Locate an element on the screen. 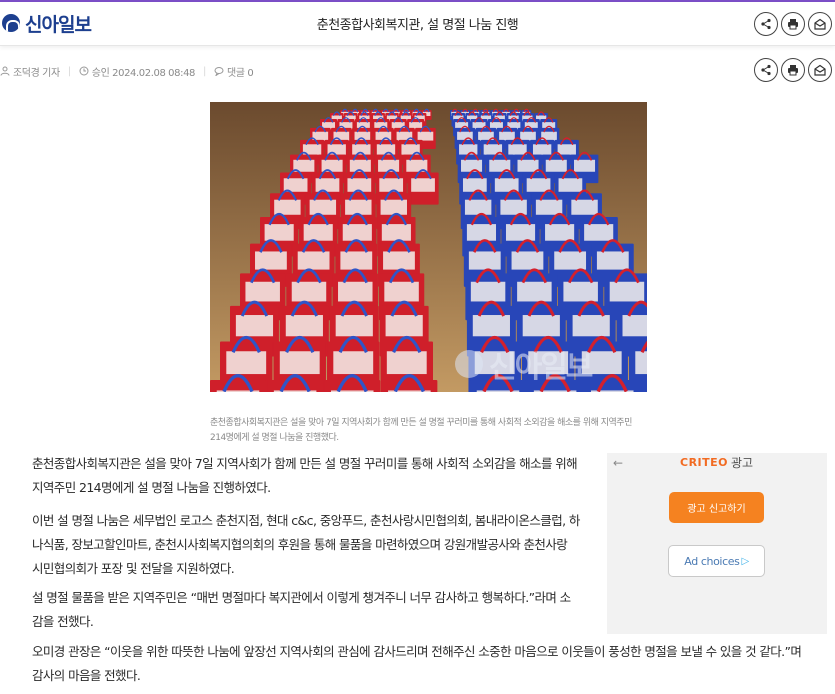  adchoices-icon: ▷ is located at coordinates (745, 561).